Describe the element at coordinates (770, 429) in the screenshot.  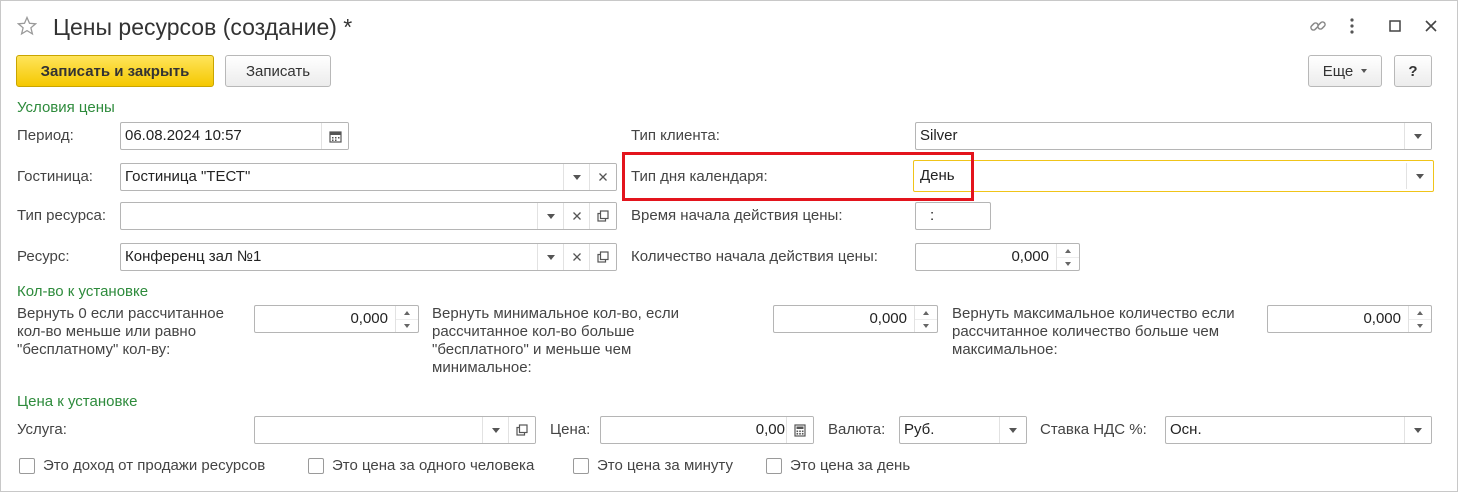
I see `price-value: 0,00` at that location.